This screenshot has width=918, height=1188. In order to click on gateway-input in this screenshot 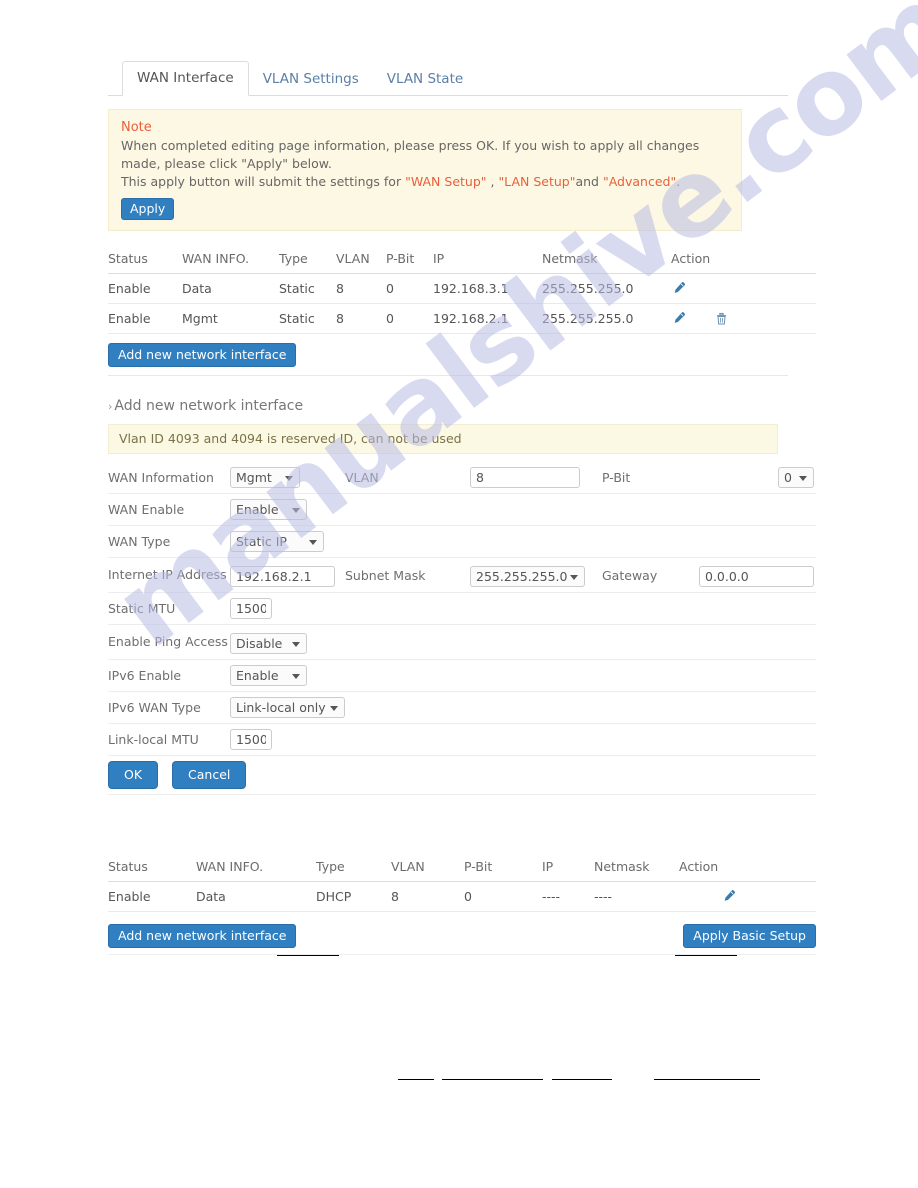, I will do `click(756, 576)`.